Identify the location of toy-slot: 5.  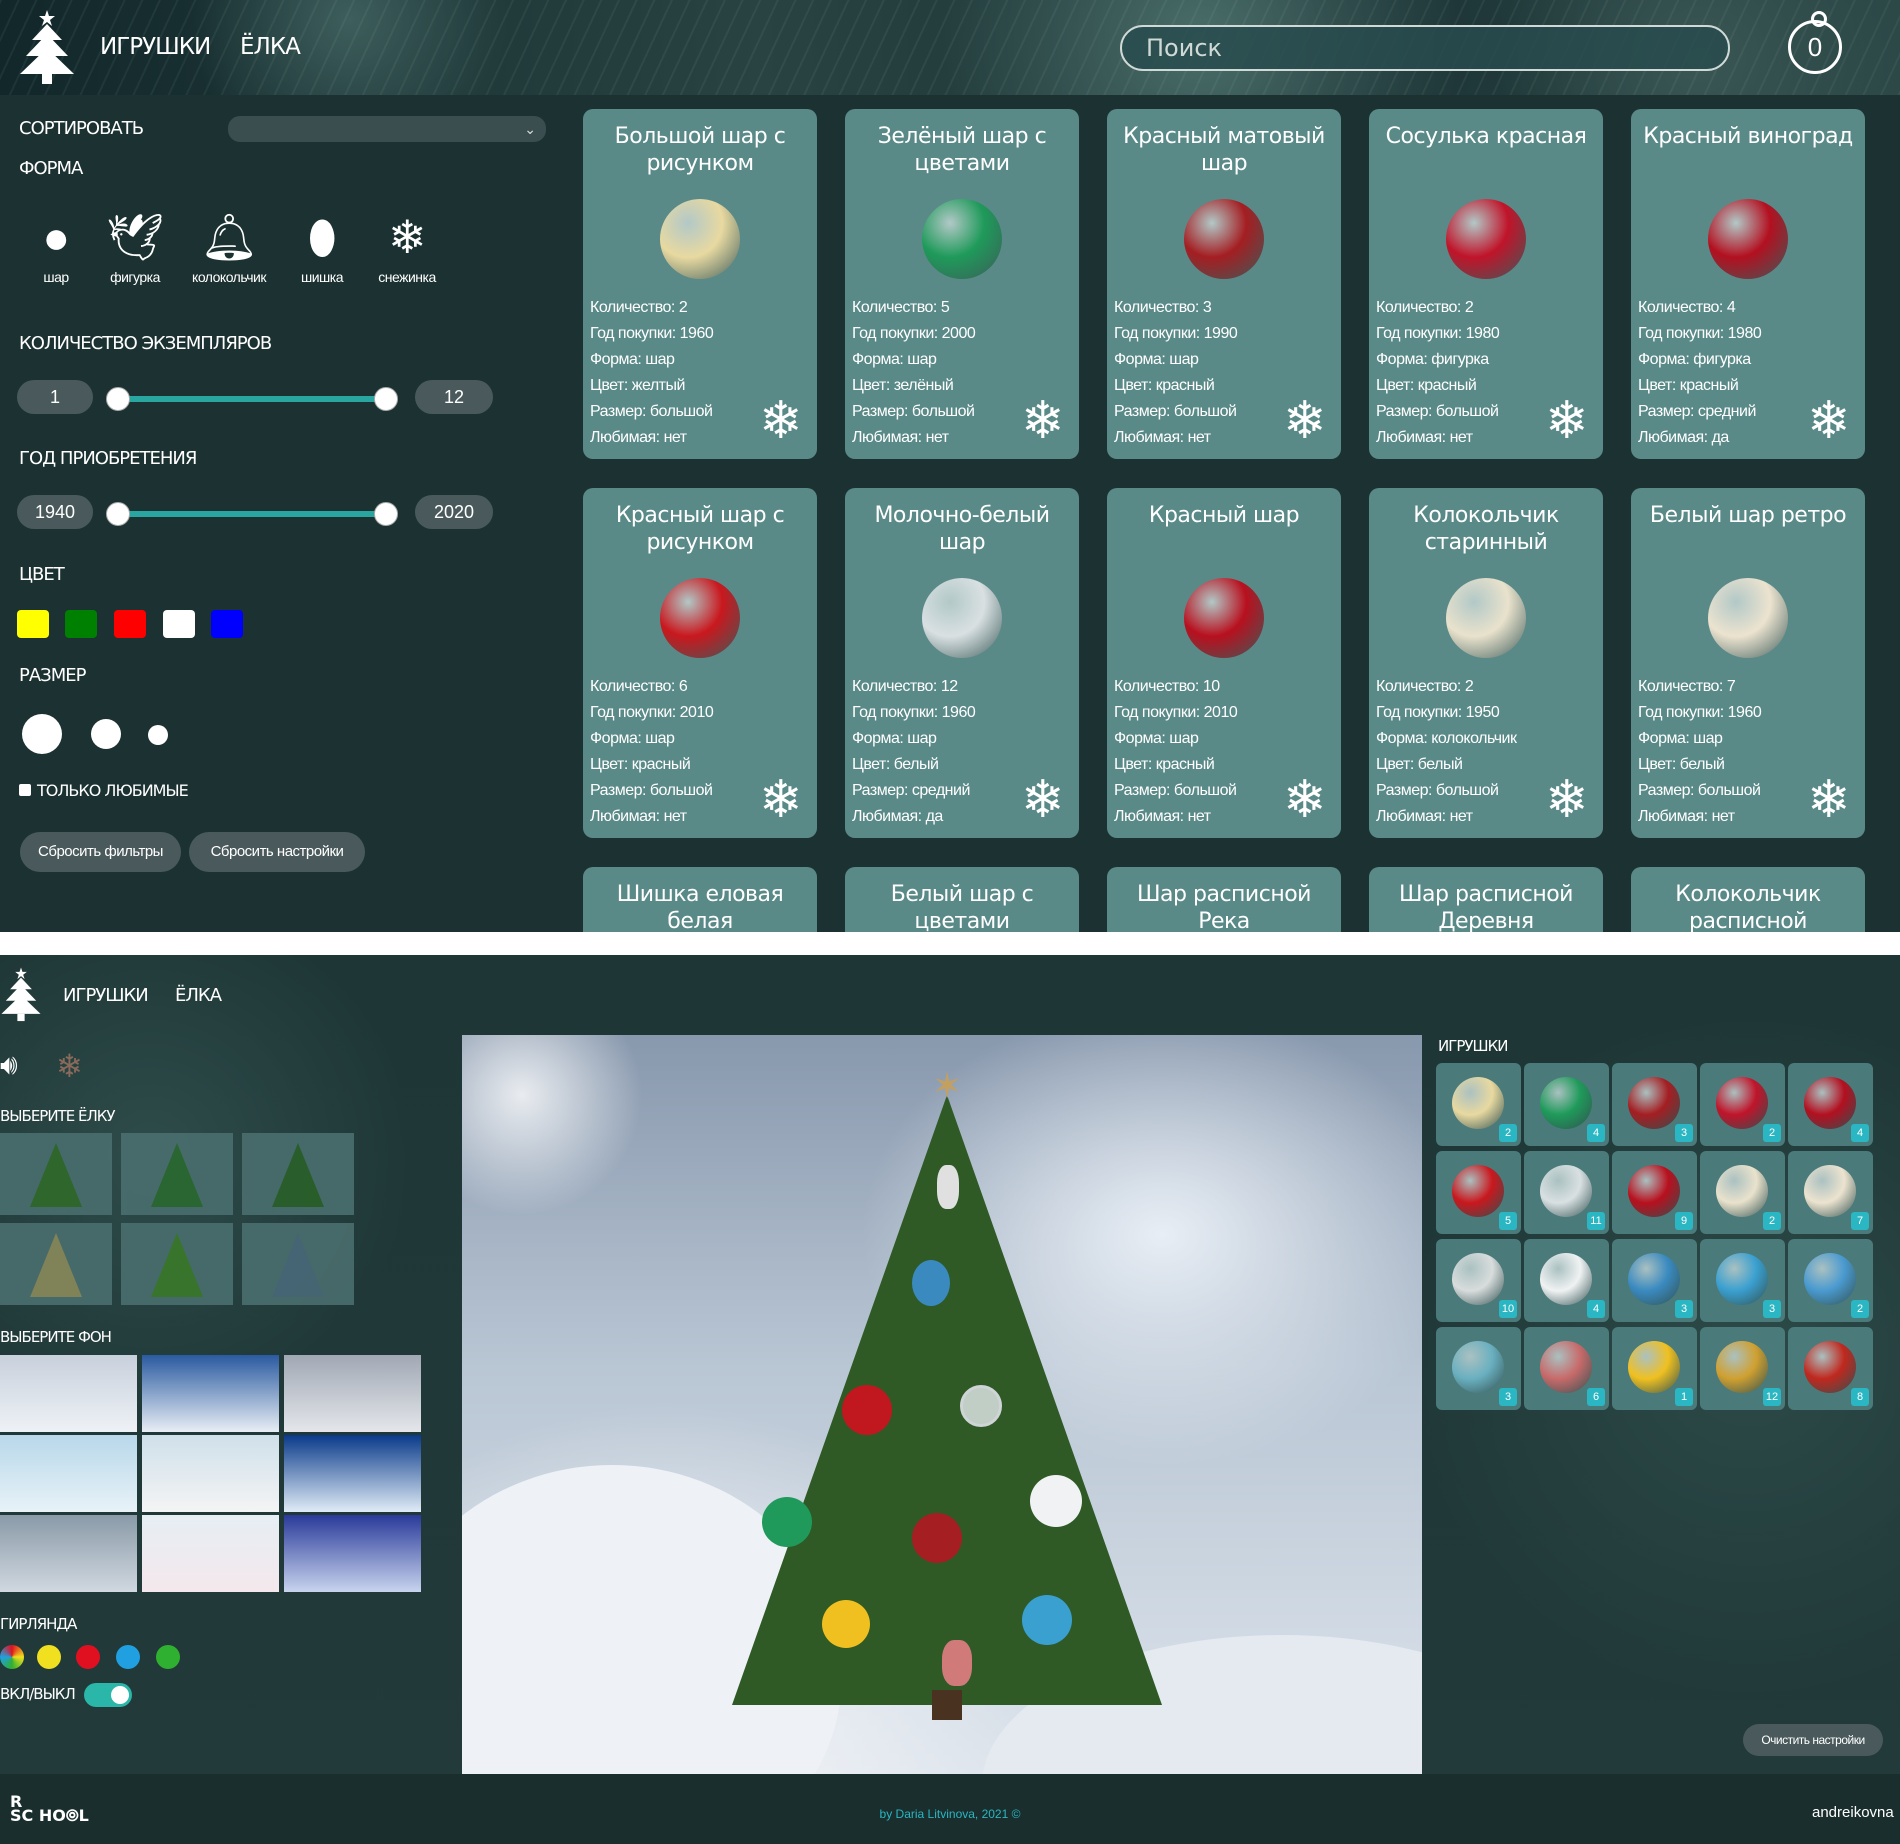
(1478, 1192).